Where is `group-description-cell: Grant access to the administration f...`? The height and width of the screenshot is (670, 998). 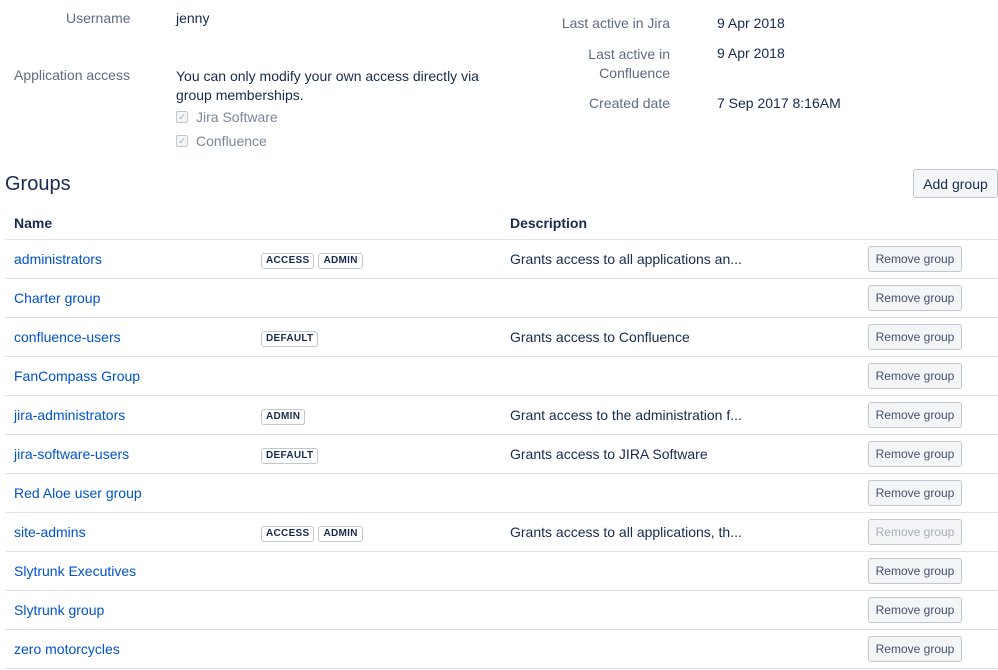 group-description-cell: Grant access to the administration f... is located at coordinates (689, 415).